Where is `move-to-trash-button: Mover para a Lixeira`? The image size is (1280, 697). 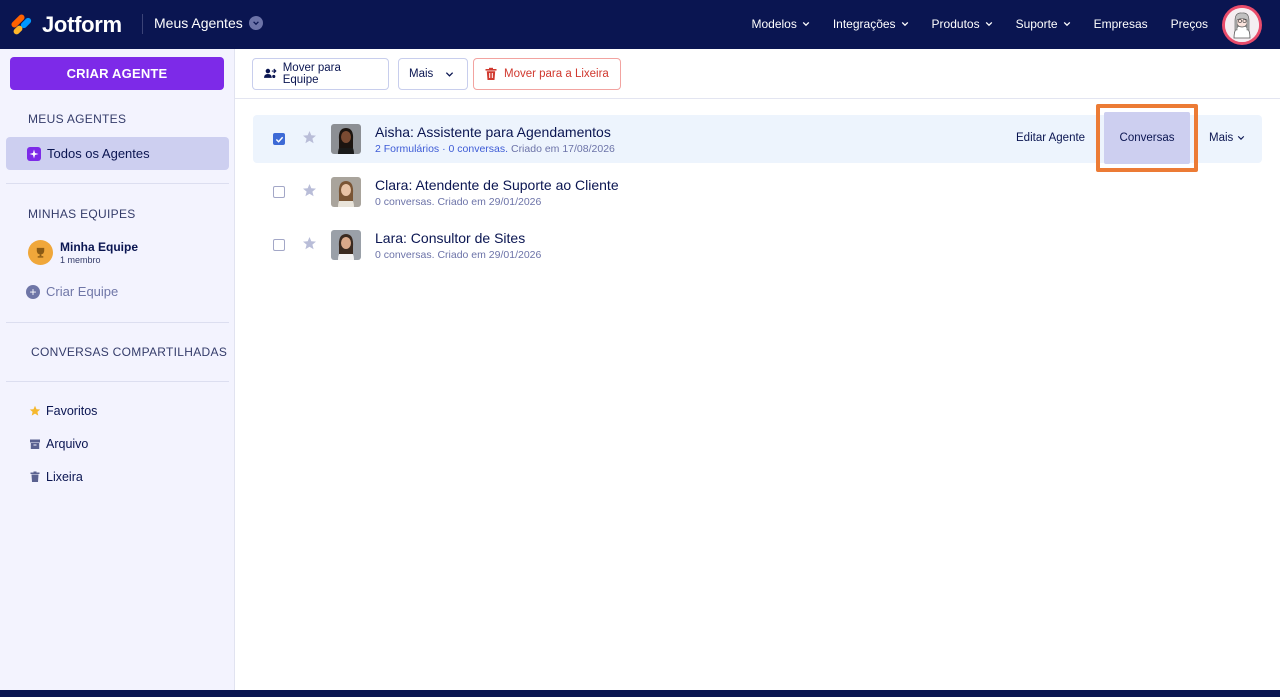 move-to-trash-button: Mover para a Lixeira is located at coordinates (547, 74).